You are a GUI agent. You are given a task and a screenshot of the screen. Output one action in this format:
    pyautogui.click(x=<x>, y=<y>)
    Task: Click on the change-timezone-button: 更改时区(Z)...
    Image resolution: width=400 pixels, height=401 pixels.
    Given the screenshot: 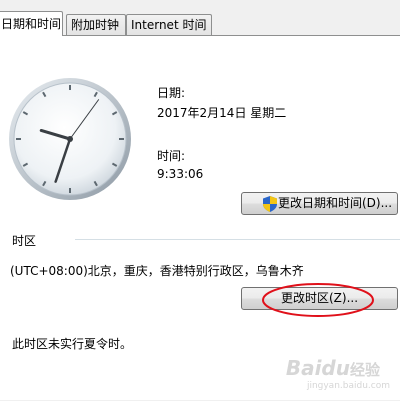 What is the action you would take?
    pyautogui.click(x=319, y=298)
    